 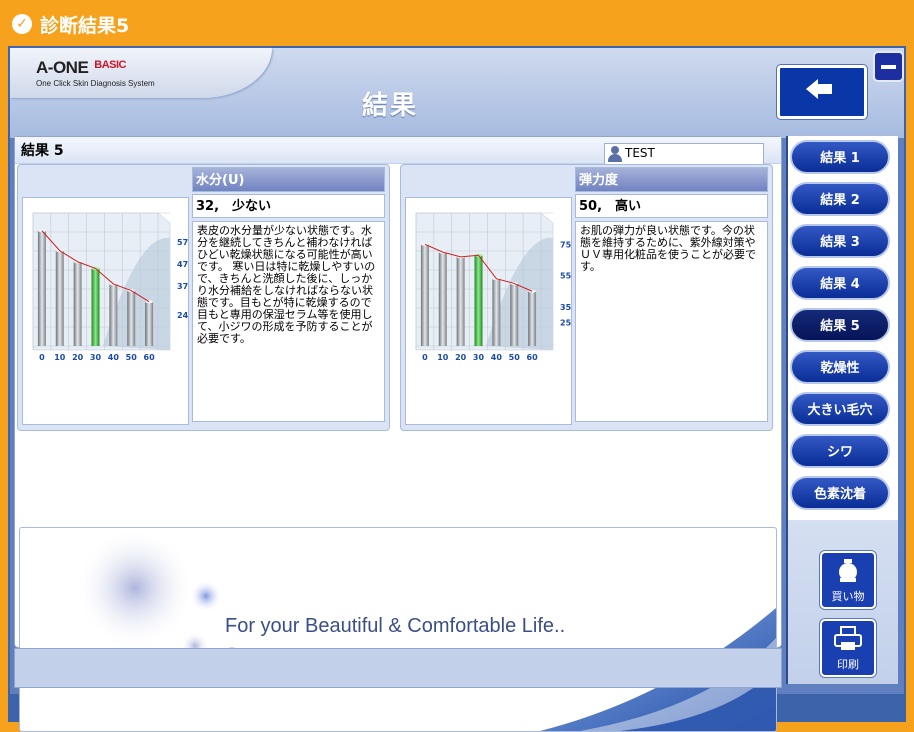 I want to click on y-tick-label: 57, so click(x=182, y=242).